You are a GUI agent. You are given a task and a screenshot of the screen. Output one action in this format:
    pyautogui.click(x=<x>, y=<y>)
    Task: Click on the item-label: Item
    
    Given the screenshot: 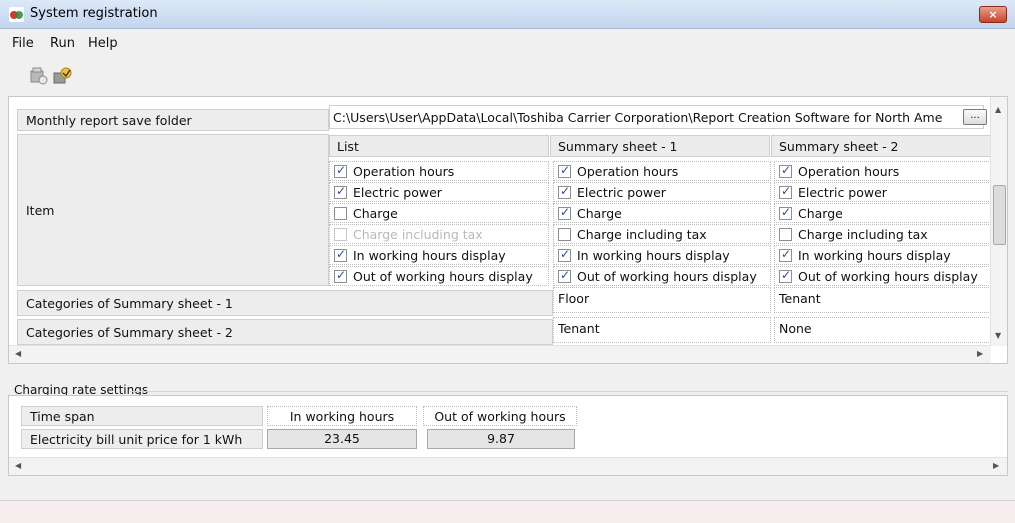 What is the action you would take?
    pyautogui.click(x=173, y=210)
    